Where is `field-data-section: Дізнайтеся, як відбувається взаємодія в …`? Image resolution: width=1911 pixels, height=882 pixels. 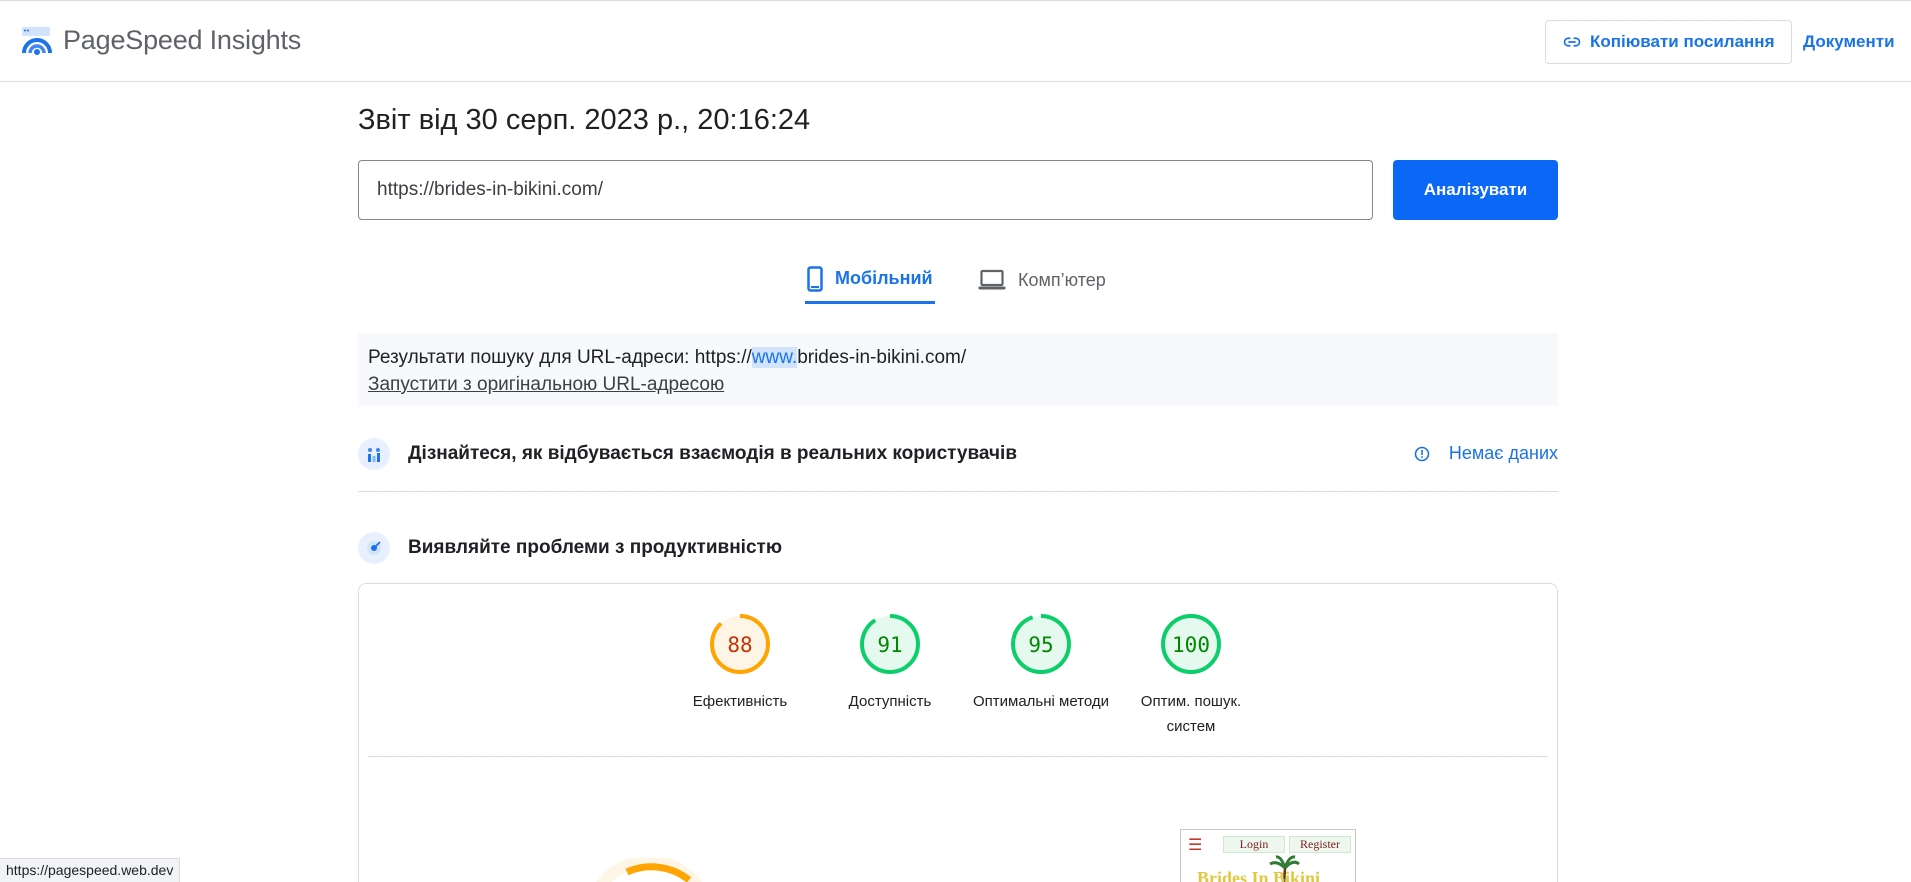
field-data-section: Дізнайтеся, як відбувається взаємодія в … is located at coordinates (958, 454).